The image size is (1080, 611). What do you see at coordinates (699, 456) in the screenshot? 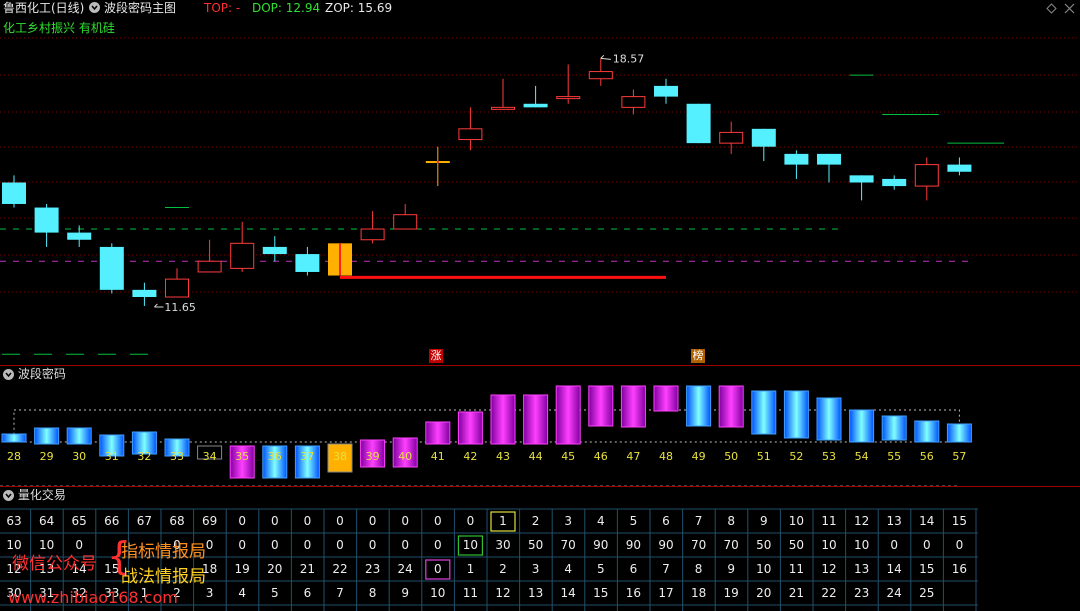
I see `wave-x-label: 49` at bounding box center [699, 456].